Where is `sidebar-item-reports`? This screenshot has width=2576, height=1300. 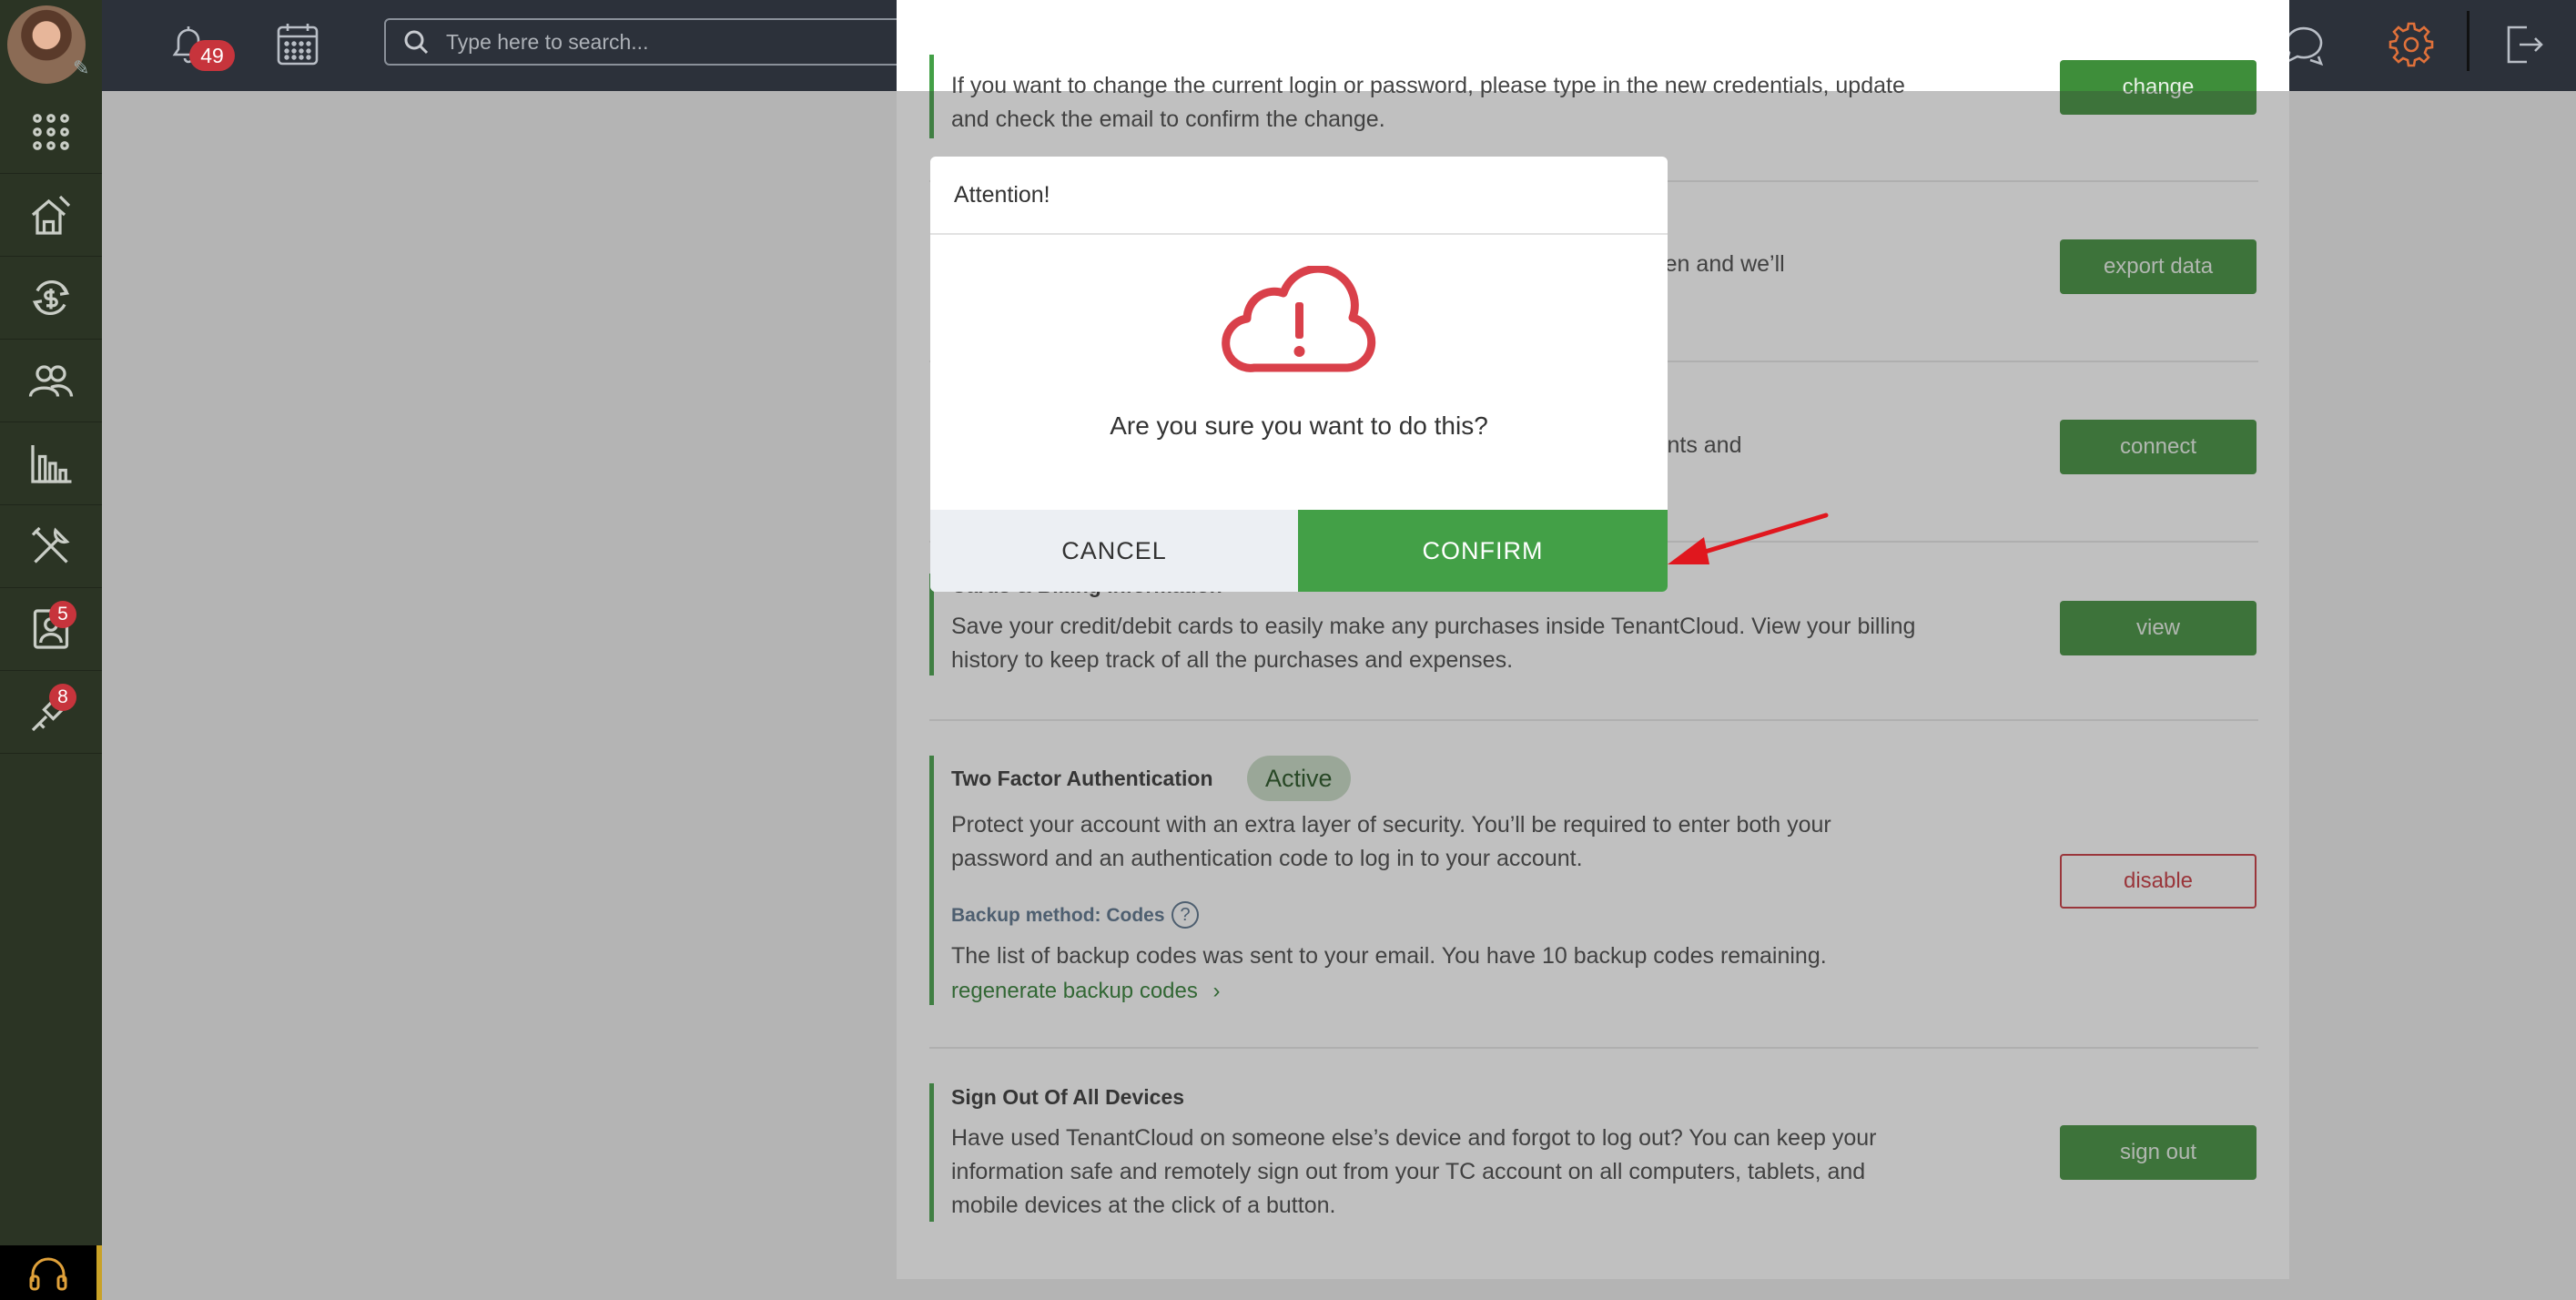
sidebar-item-reports is located at coordinates (51, 463).